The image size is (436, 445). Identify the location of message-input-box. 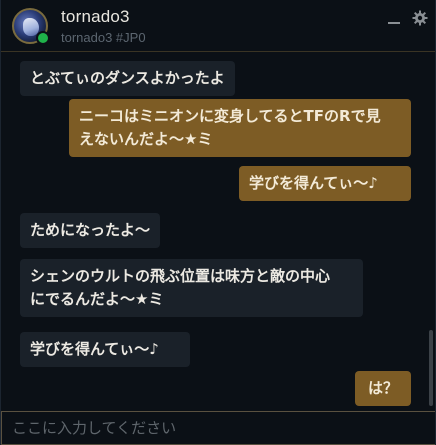
(218, 428).